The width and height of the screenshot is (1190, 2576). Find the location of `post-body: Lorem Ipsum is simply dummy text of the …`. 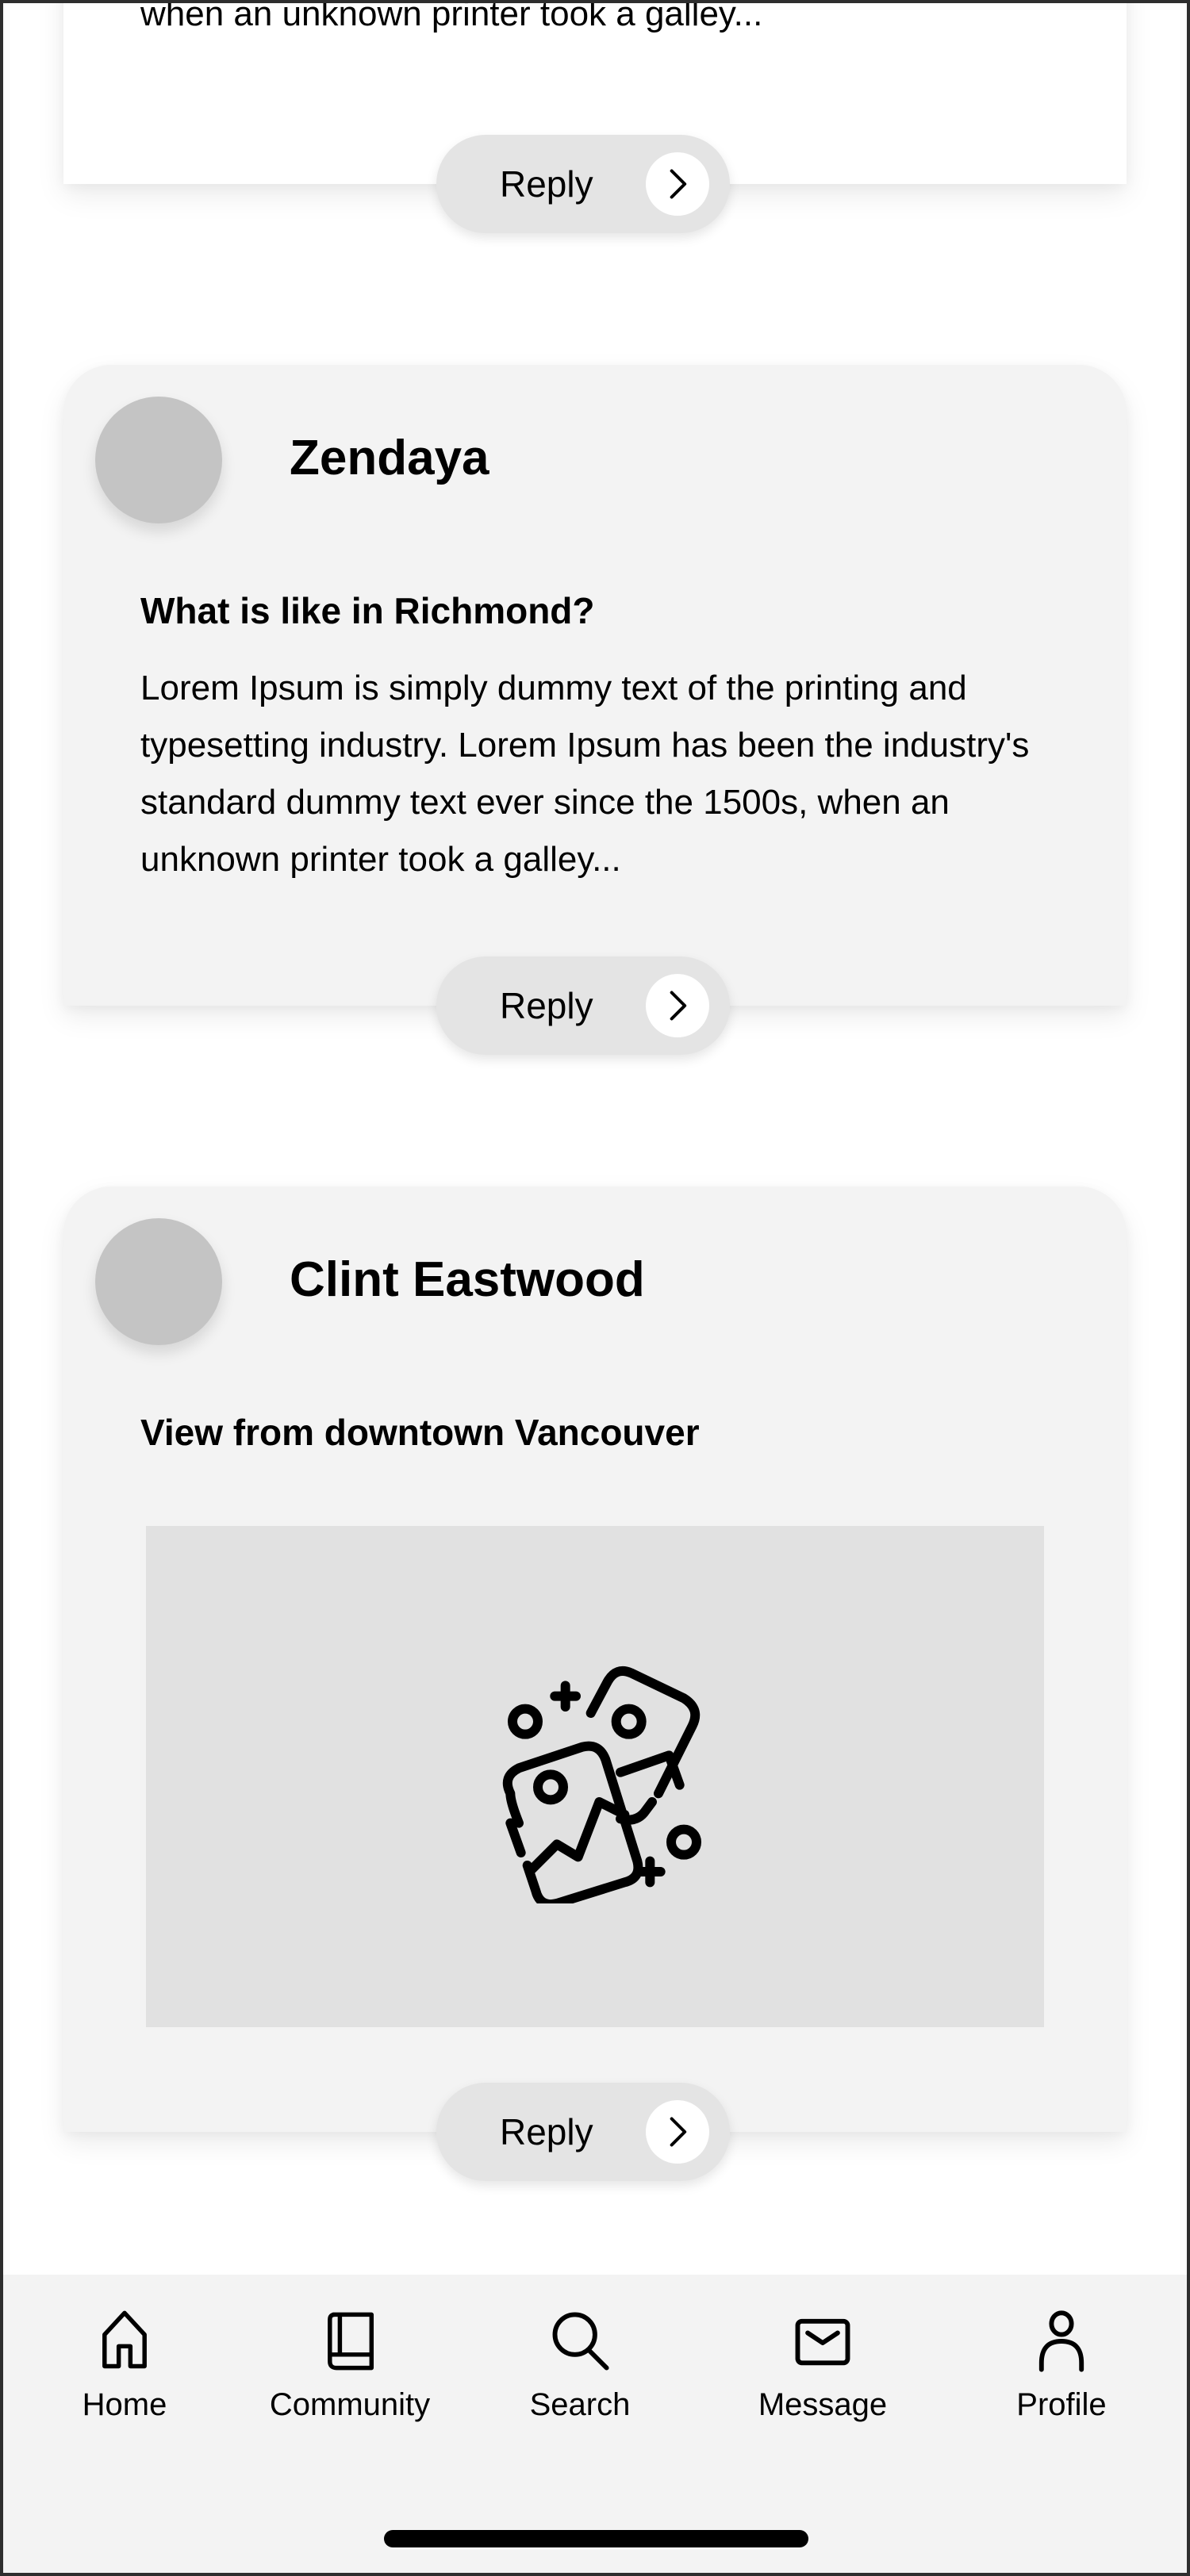

post-body: Lorem Ipsum is simply dummy text of the … is located at coordinates (585, 774).